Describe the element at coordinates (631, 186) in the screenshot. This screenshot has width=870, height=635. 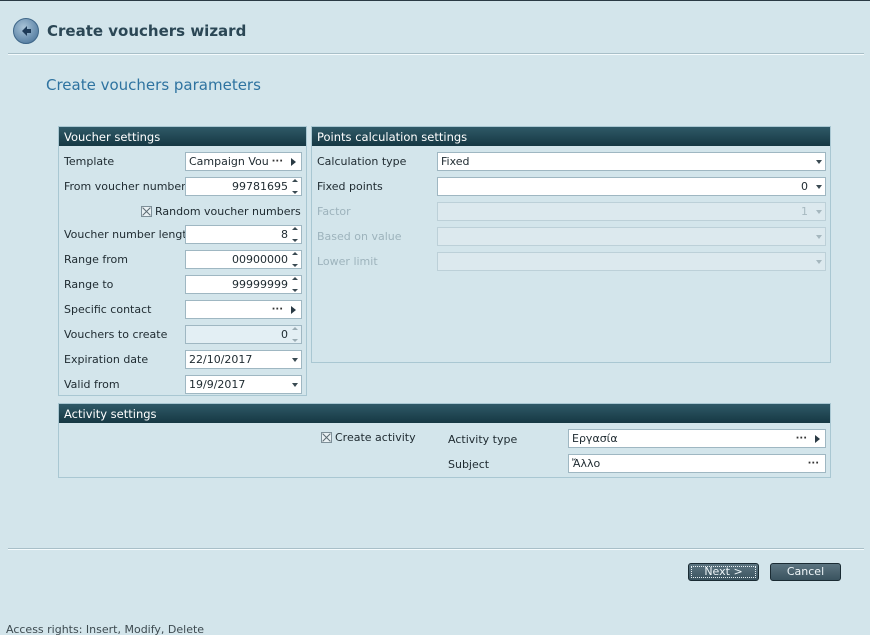
I see `fixed-points-field: 0` at that location.